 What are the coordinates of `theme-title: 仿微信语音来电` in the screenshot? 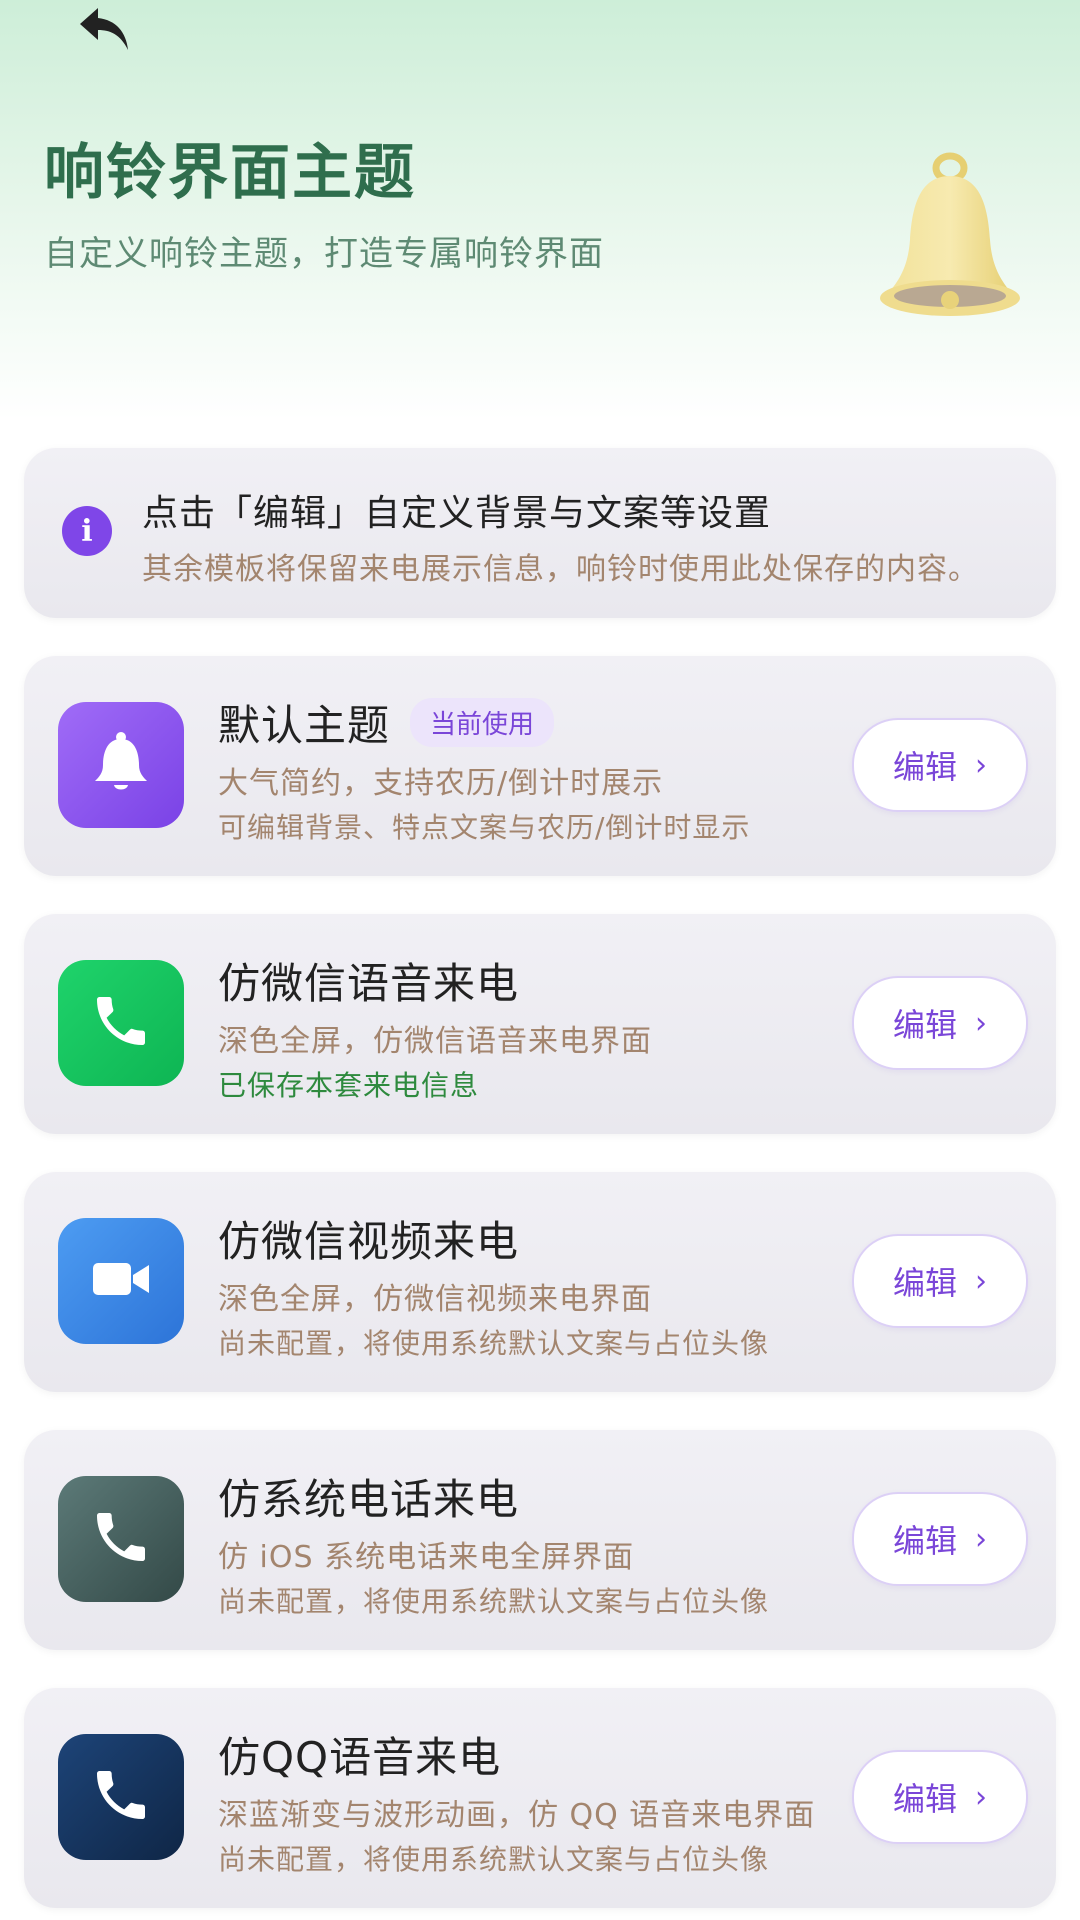 It's located at (369, 983).